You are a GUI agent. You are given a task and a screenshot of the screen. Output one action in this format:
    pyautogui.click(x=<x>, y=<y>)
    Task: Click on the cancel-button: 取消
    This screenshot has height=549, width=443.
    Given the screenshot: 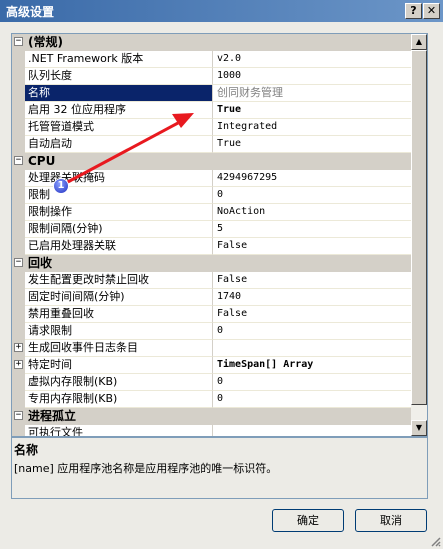 What is the action you would take?
    pyautogui.click(x=391, y=520)
    